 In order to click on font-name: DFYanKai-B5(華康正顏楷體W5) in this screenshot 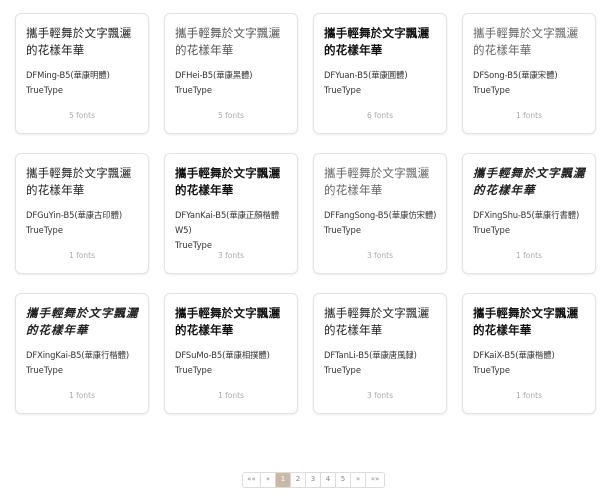, I will do `click(227, 222)`.